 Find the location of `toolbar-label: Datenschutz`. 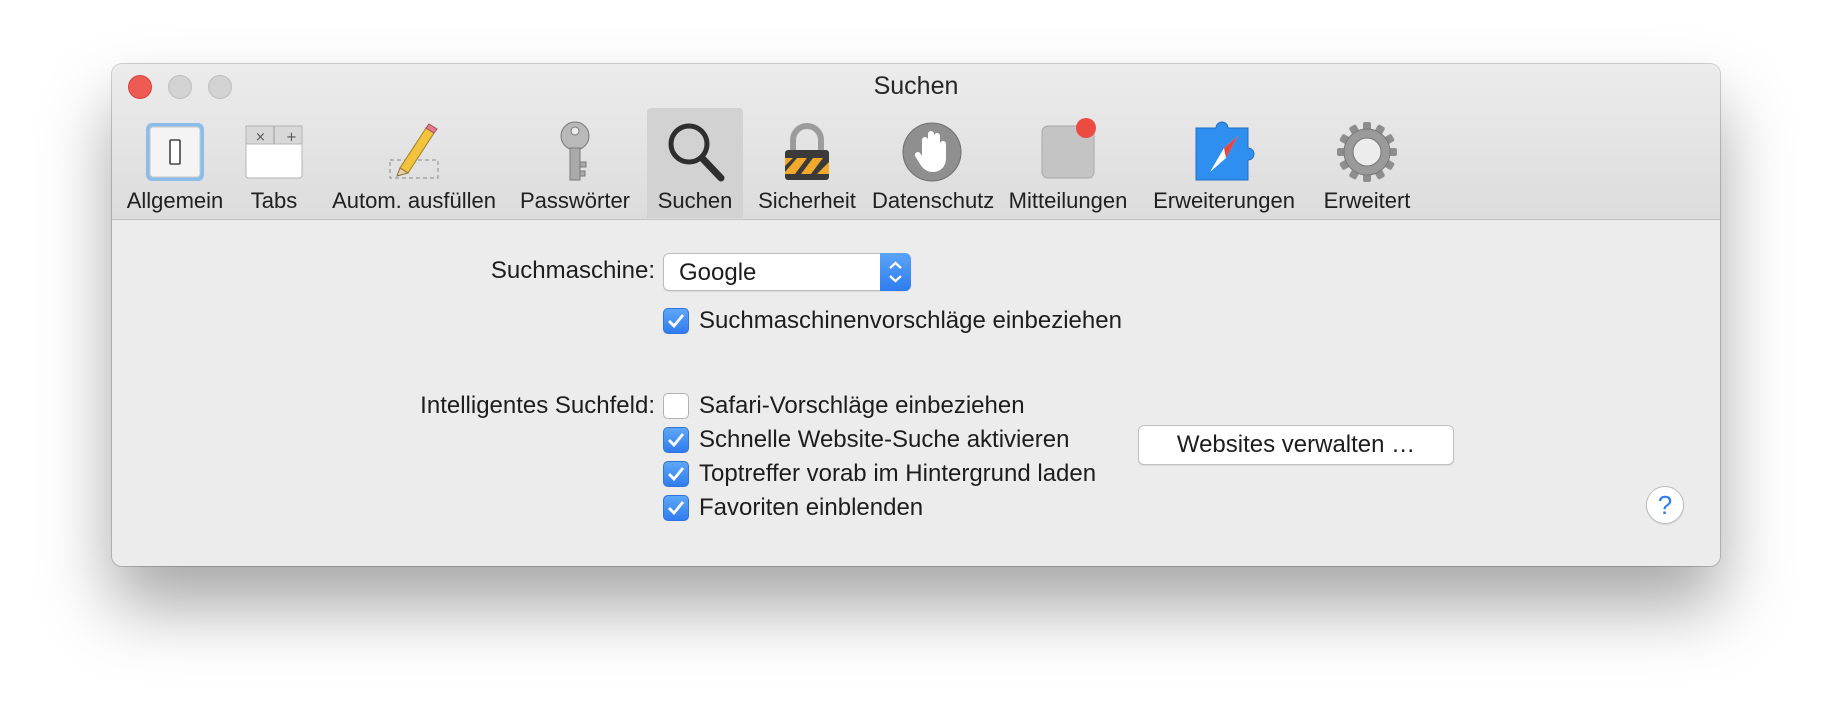

toolbar-label: Datenschutz is located at coordinates (933, 200).